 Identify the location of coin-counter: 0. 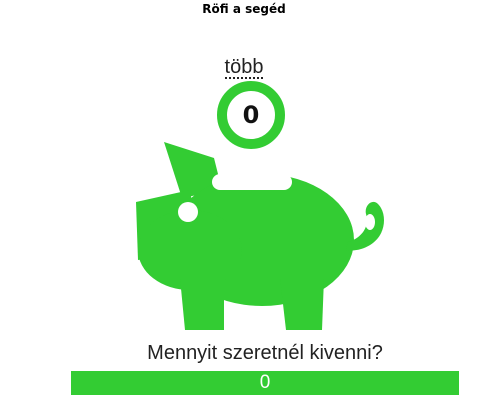
(251, 115).